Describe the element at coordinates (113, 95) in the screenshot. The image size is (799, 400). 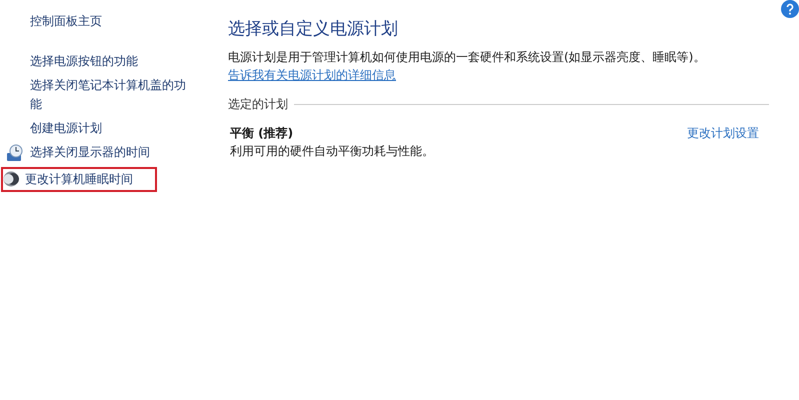
I see `sidebar-link: 选择关闭笔记本计算机盖的功能` at that location.